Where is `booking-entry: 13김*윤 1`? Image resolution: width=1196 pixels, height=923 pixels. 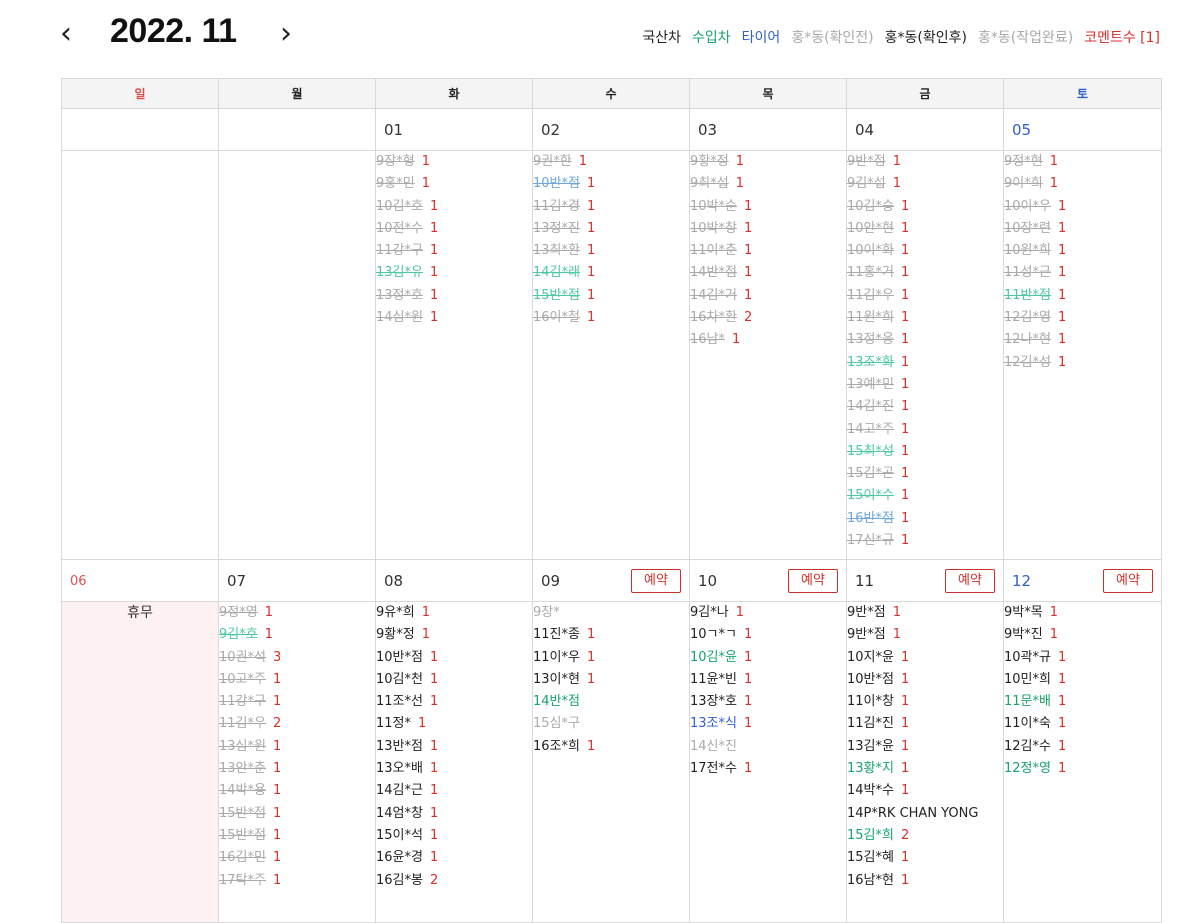
booking-entry: 13김*윤 1 is located at coordinates (925, 747).